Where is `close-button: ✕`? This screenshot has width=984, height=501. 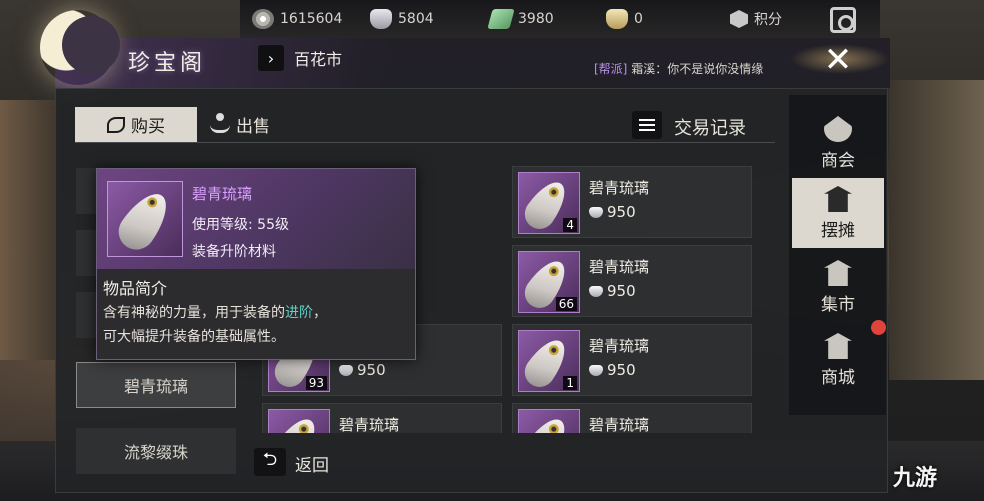
close-button: ✕ is located at coordinates (838, 60).